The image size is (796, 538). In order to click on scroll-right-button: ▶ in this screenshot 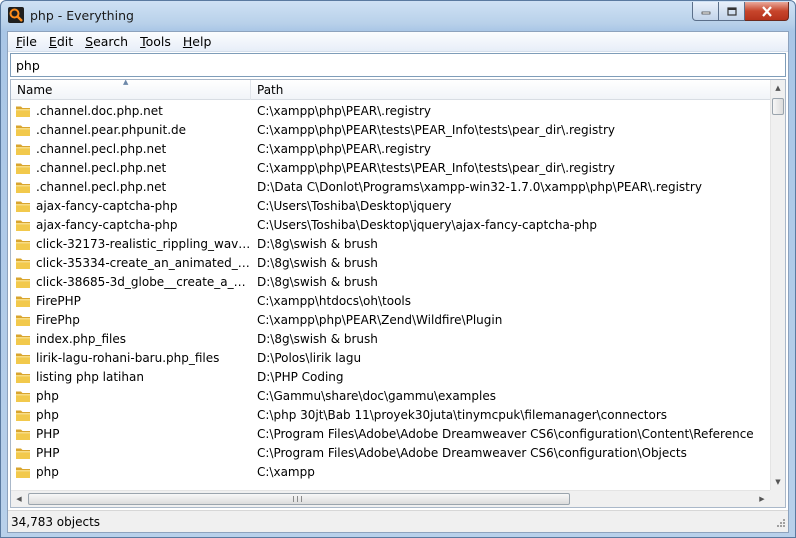, I will do `click(762, 499)`.